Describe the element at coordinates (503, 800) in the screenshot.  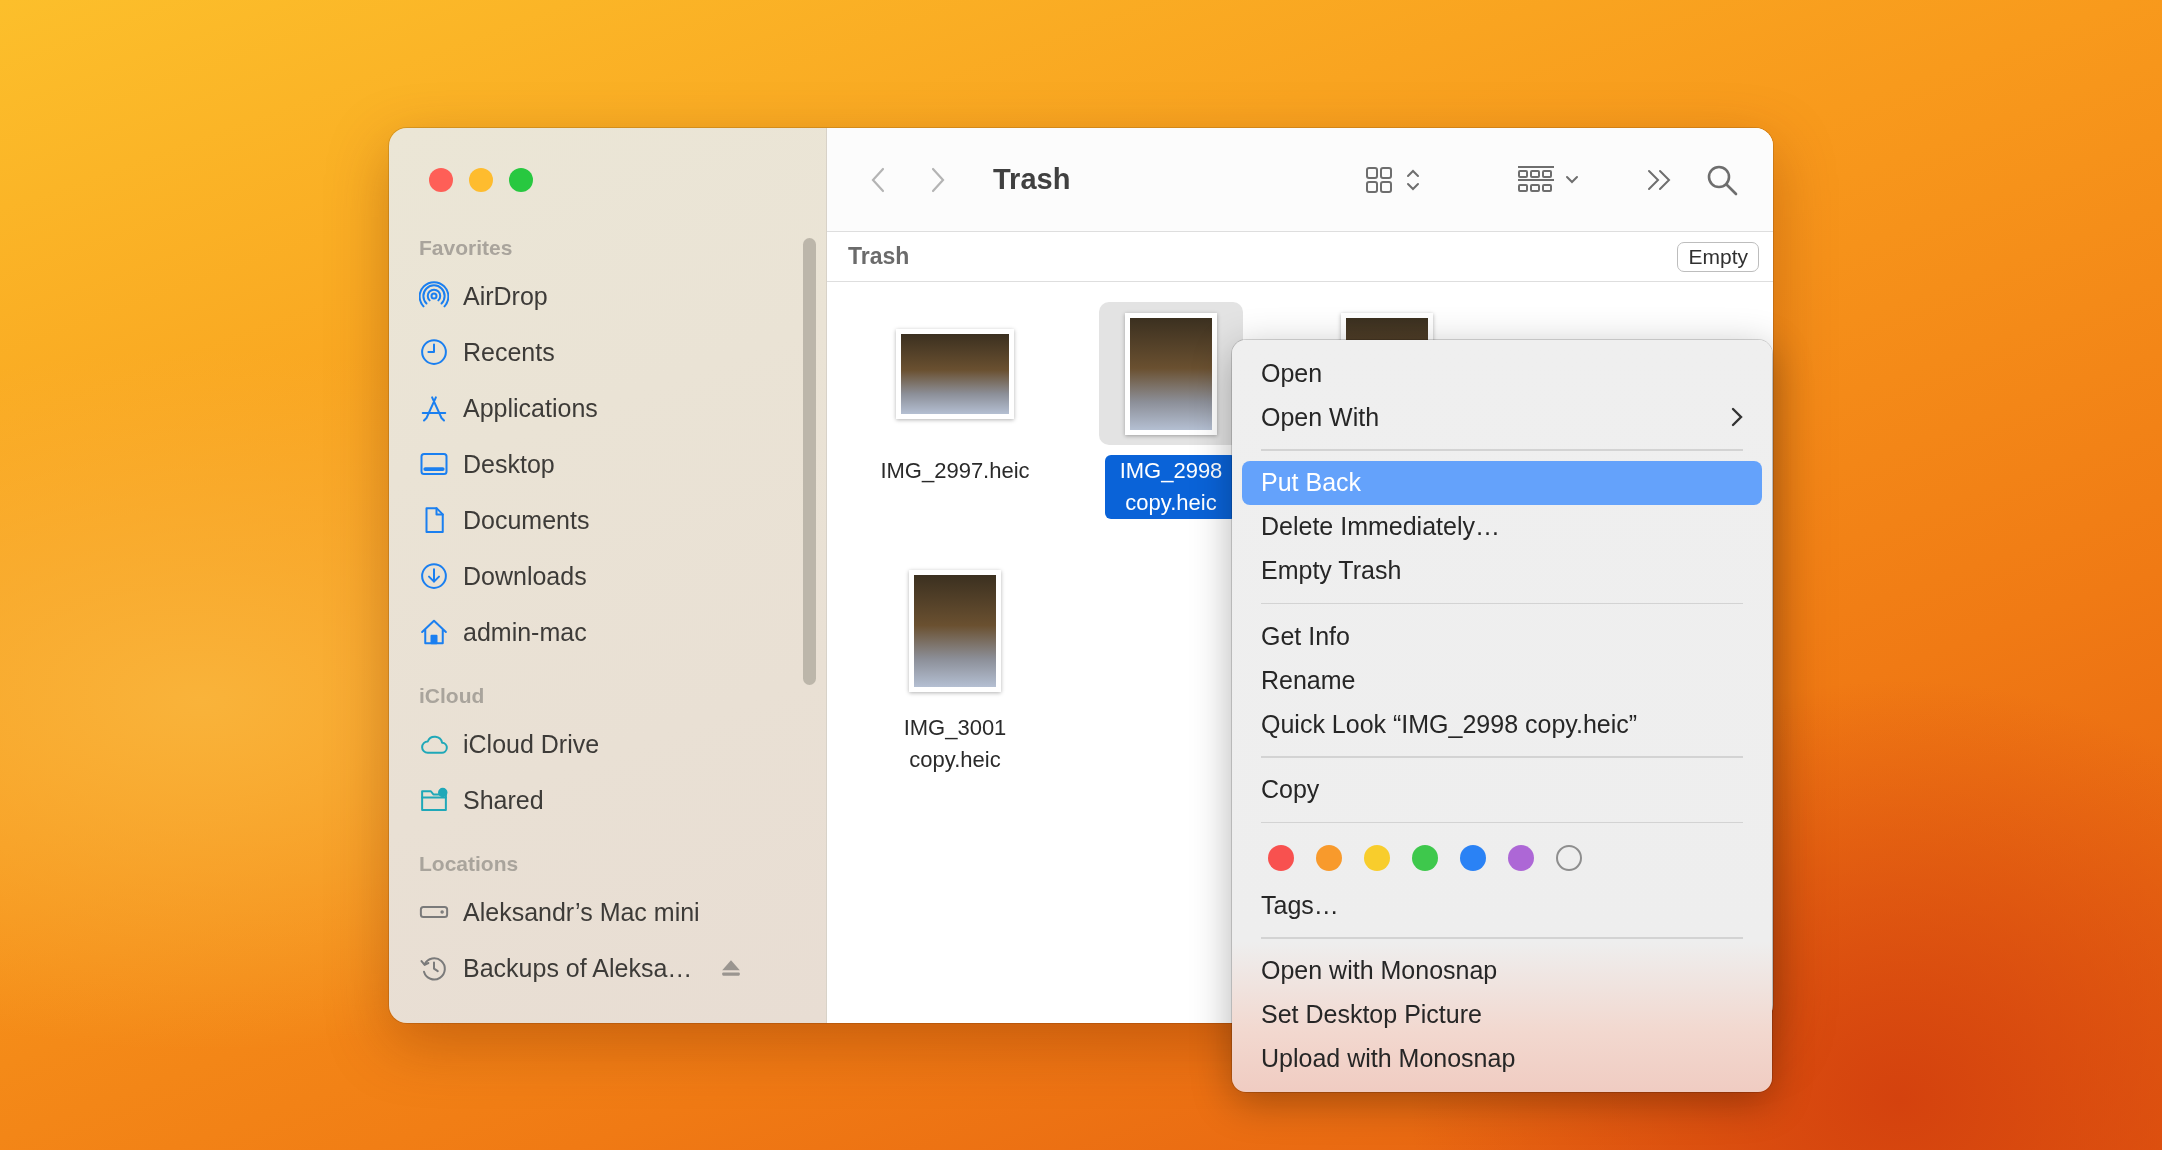
I see `sidebar-item: Shared` at that location.